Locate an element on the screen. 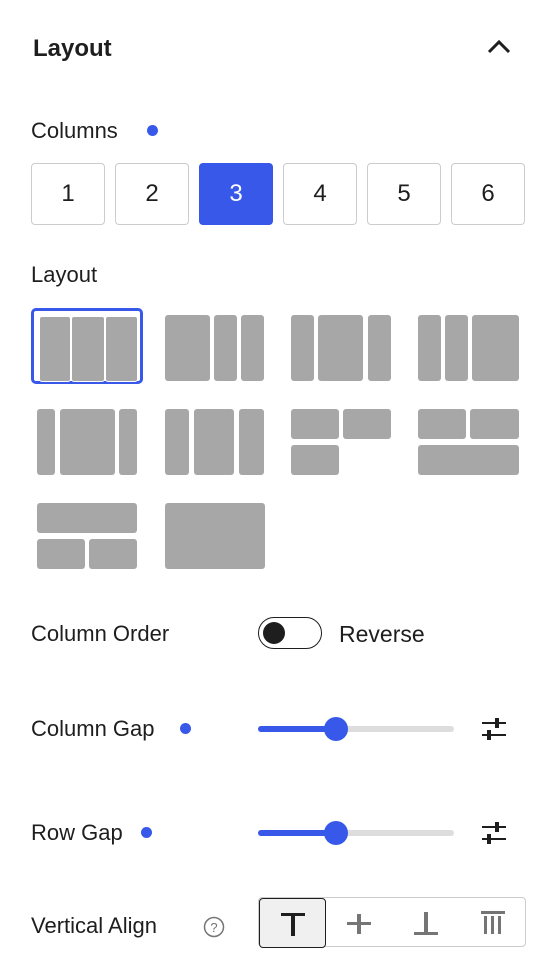  layout-preset-single is located at coordinates (215, 536).